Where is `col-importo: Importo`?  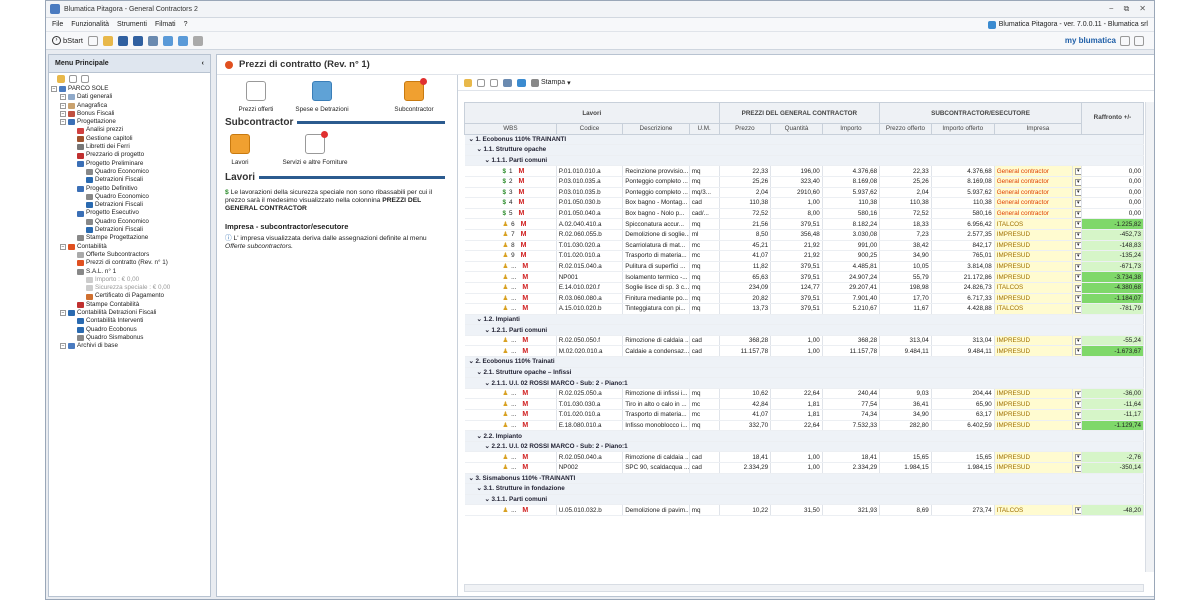 col-importo: Importo is located at coordinates (851, 129).